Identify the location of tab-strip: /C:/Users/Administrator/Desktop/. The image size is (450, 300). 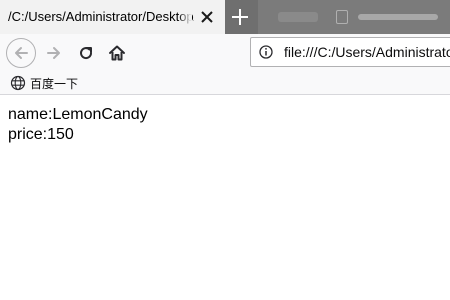
(225, 17).